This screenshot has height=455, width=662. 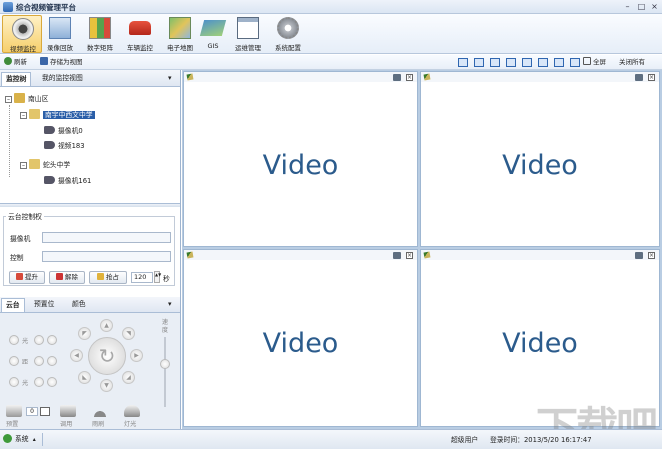 What do you see at coordinates (45, 165) in the screenshot?
I see `tree-node-school2: –蛇头中学` at bounding box center [45, 165].